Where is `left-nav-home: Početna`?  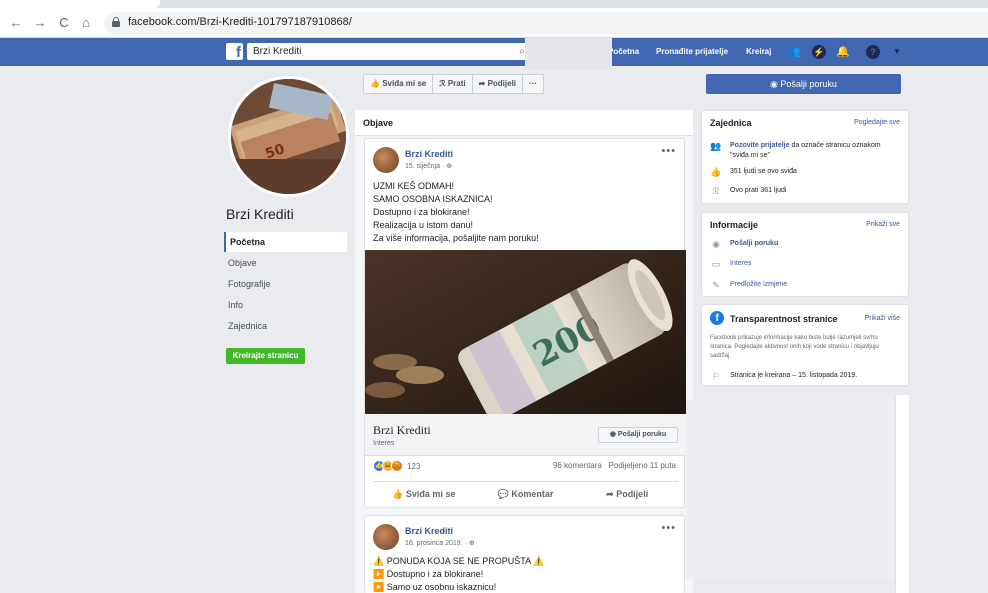
left-nav-home: Početna is located at coordinates (285, 242).